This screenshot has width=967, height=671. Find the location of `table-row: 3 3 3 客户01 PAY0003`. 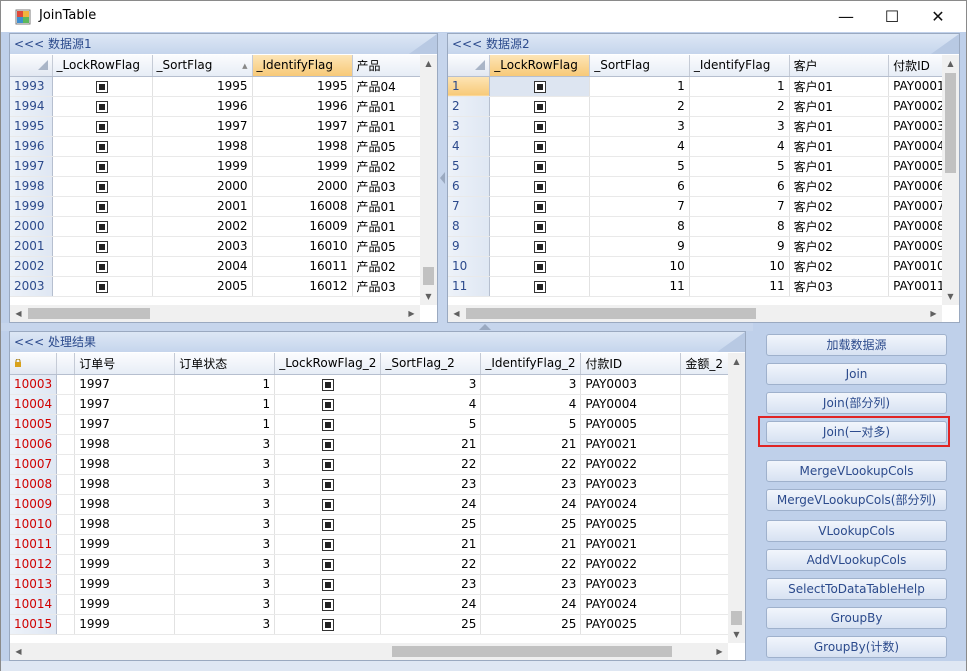

table-row: 3 3 3 客户01 PAY0003 is located at coordinates (703, 126).